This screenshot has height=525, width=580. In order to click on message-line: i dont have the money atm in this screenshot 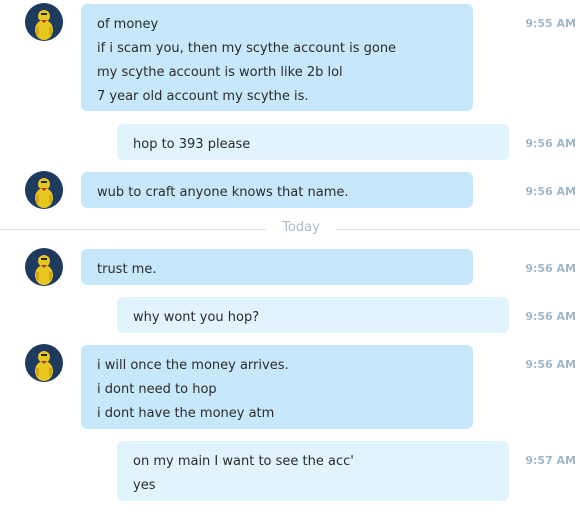, I will do `click(186, 413)`.